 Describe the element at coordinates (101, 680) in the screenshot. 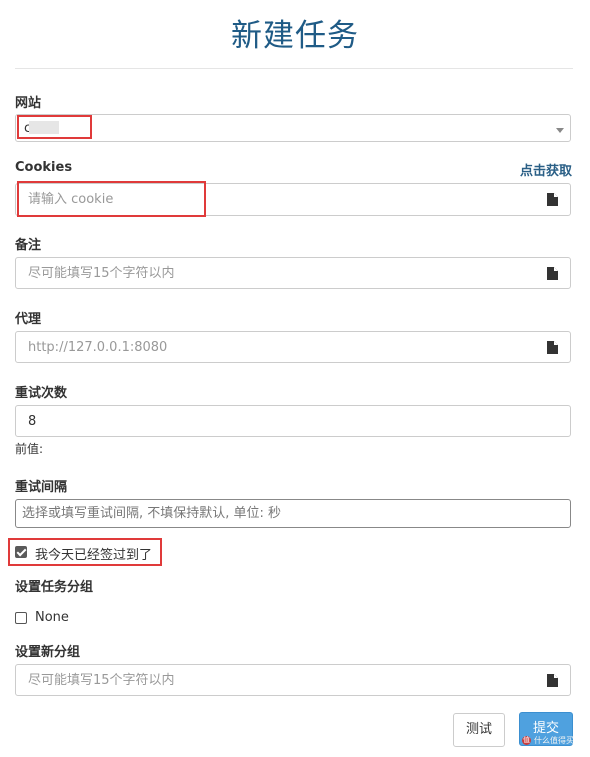

I see `new-group-placeholder: 尽可能填写15个字符以内` at that location.